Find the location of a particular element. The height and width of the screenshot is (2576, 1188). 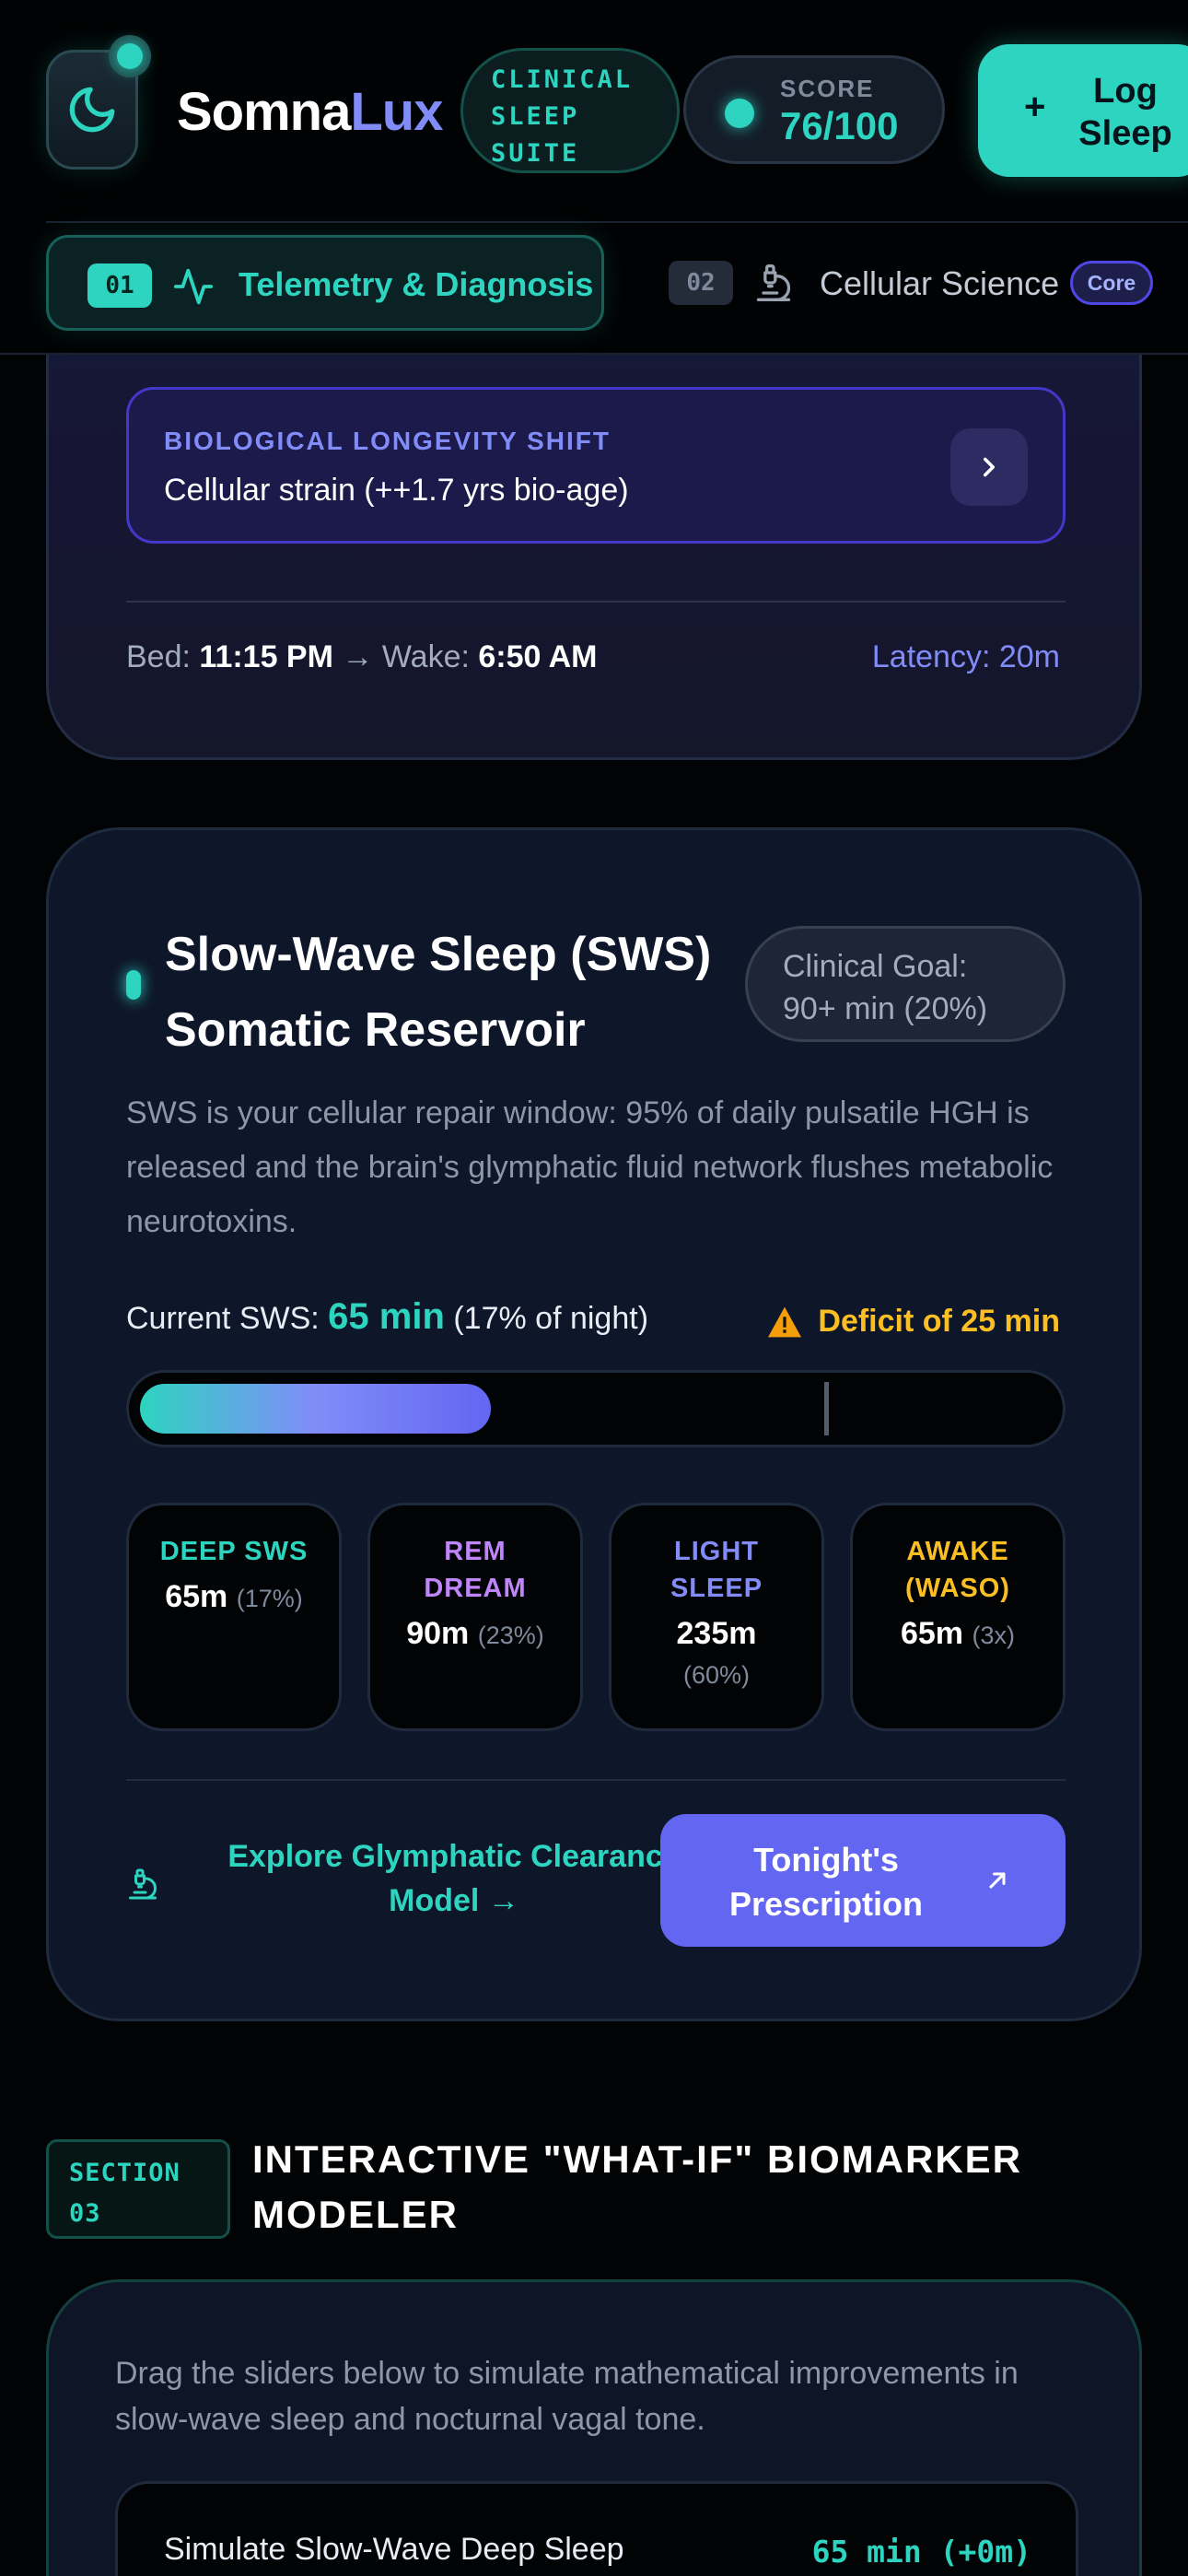

slider-label: Simulate Slow-Wave Deep Sleep is located at coordinates (394, 2549).